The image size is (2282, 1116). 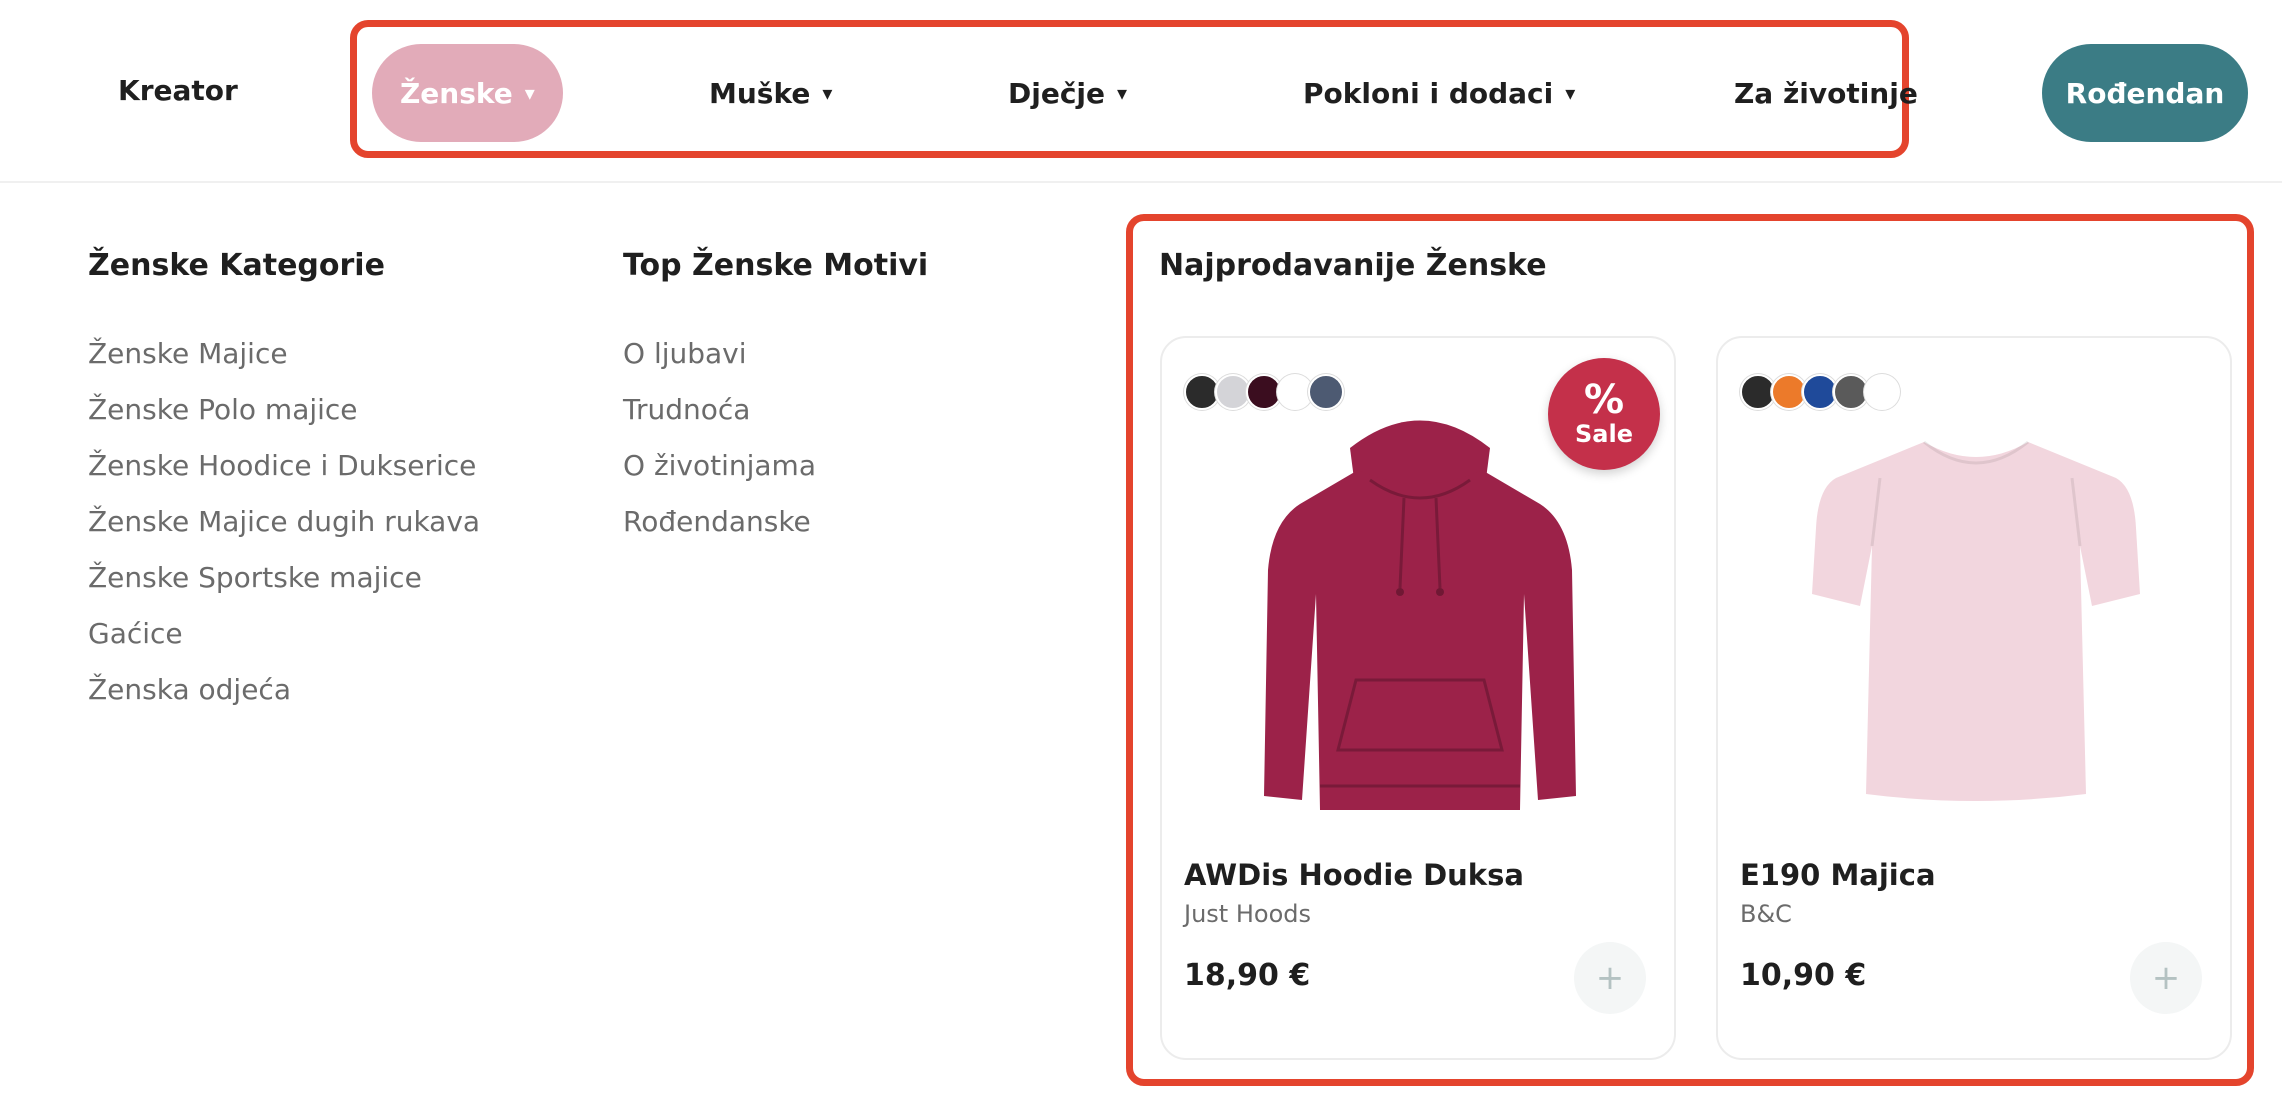 What do you see at coordinates (284, 418) in the screenshot?
I see `category-link: Ženske Polo majice` at bounding box center [284, 418].